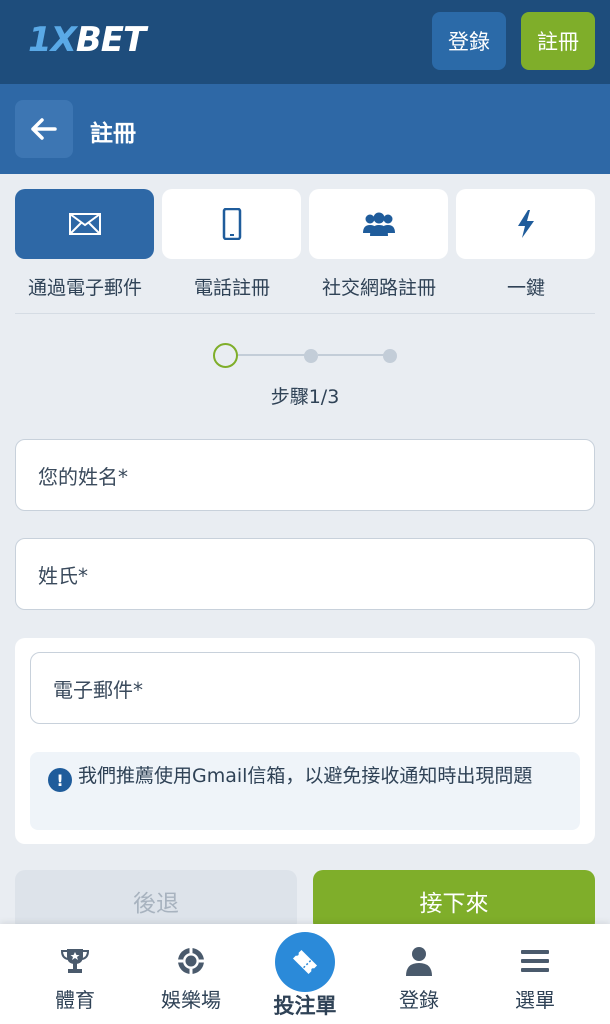  Describe the element at coordinates (191, 1000) in the screenshot. I see `nav-label-casino: 娛樂場` at that location.